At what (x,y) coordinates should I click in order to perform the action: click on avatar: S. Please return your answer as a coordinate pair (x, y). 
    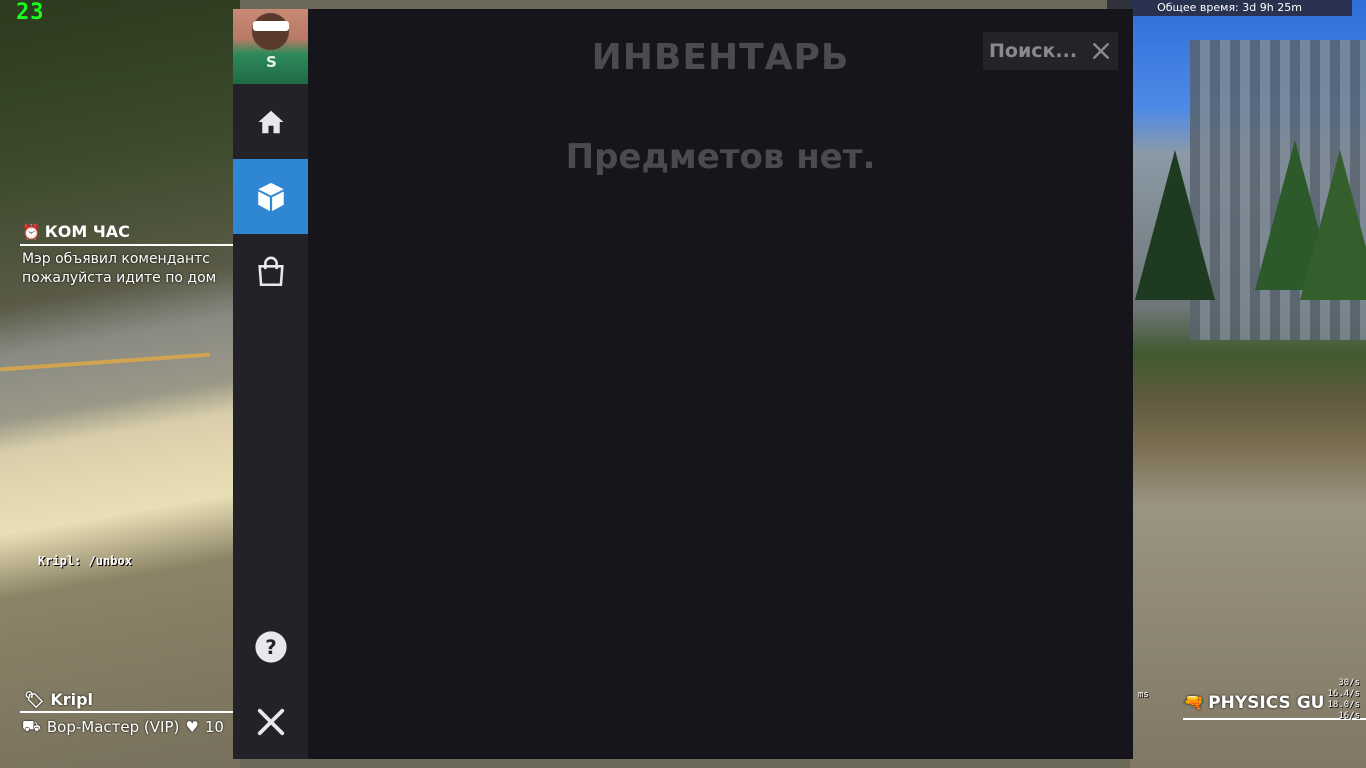
    Looking at the image, I should click on (270, 46).